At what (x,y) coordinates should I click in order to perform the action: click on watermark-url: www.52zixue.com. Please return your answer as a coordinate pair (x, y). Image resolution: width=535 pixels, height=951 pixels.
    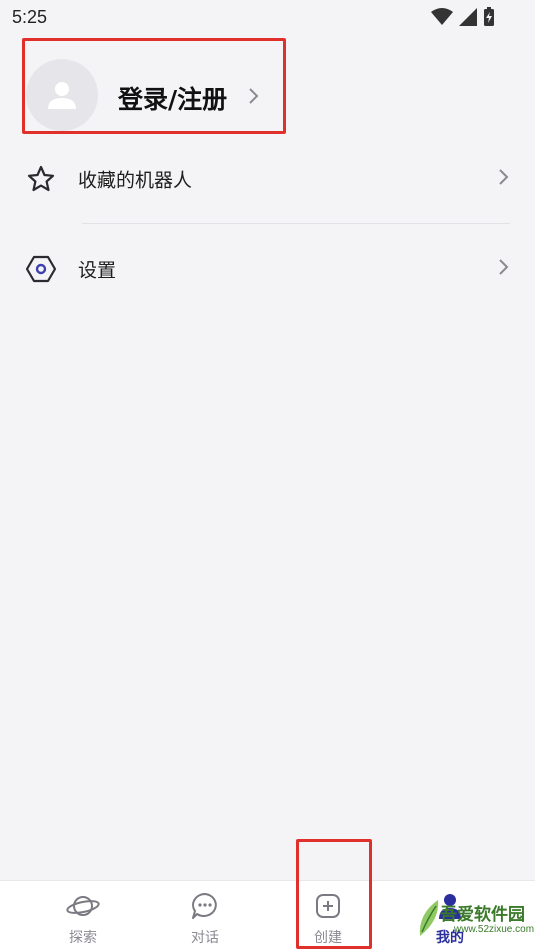
    Looking at the image, I should click on (494, 929).